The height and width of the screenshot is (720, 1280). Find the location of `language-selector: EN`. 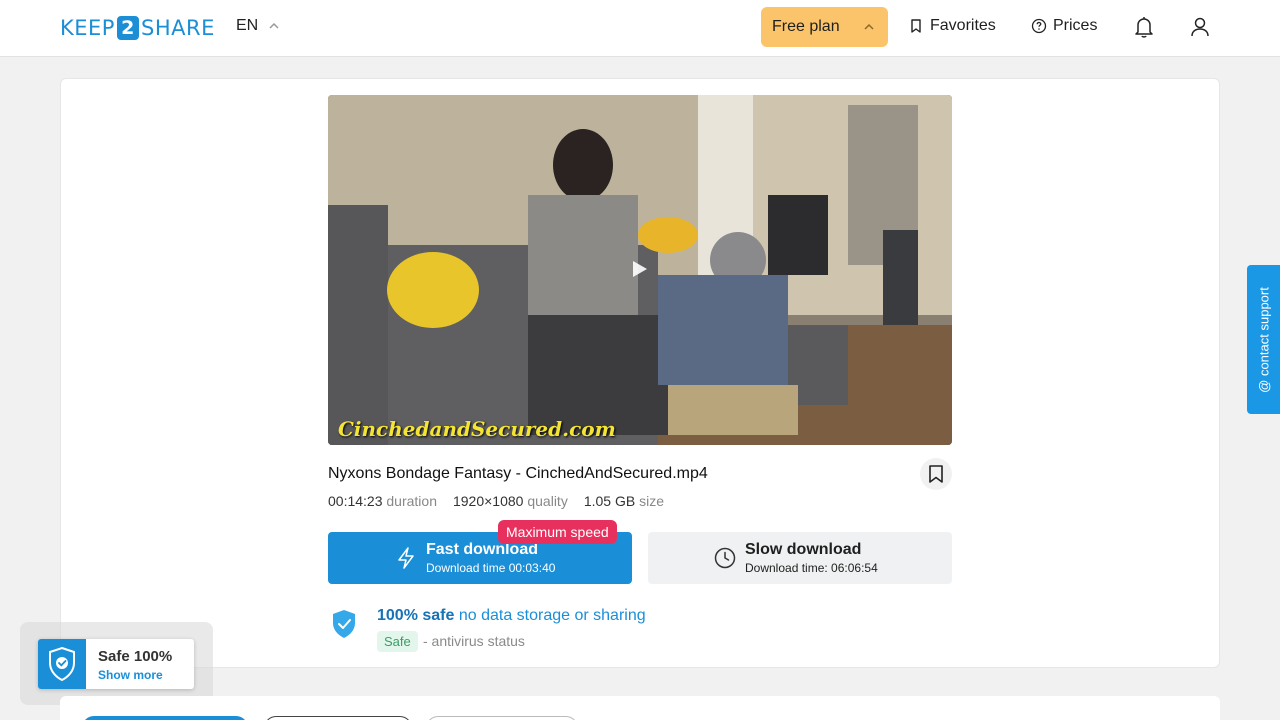

language-selector: EN is located at coordinates (258, 26).